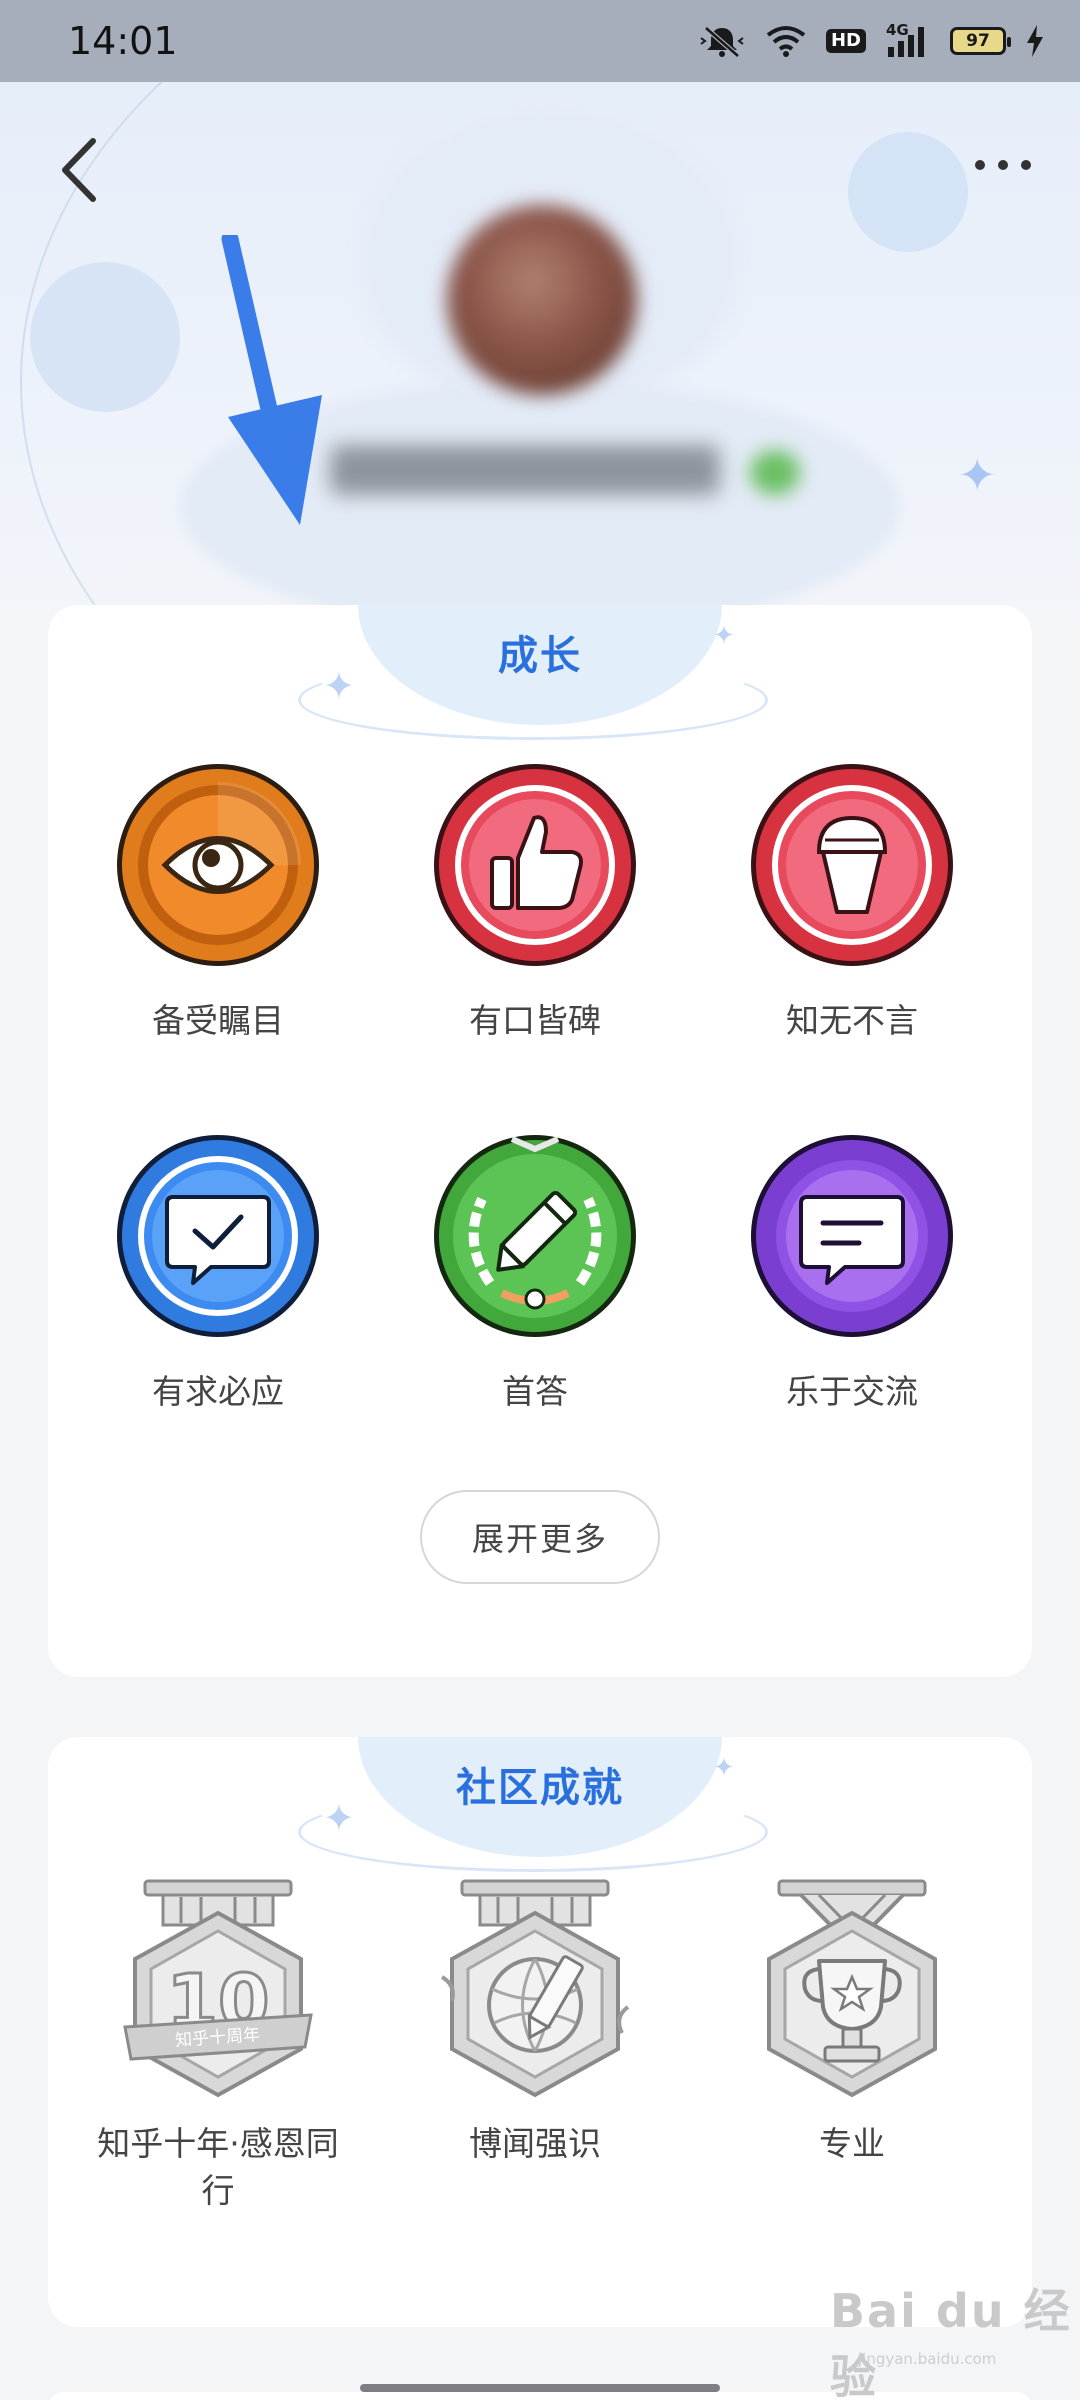  What do you see at coordinates (535, 2143) in the screenshot?
I see `badge-label: 博闻强识` at bounding box center [535, 2143].